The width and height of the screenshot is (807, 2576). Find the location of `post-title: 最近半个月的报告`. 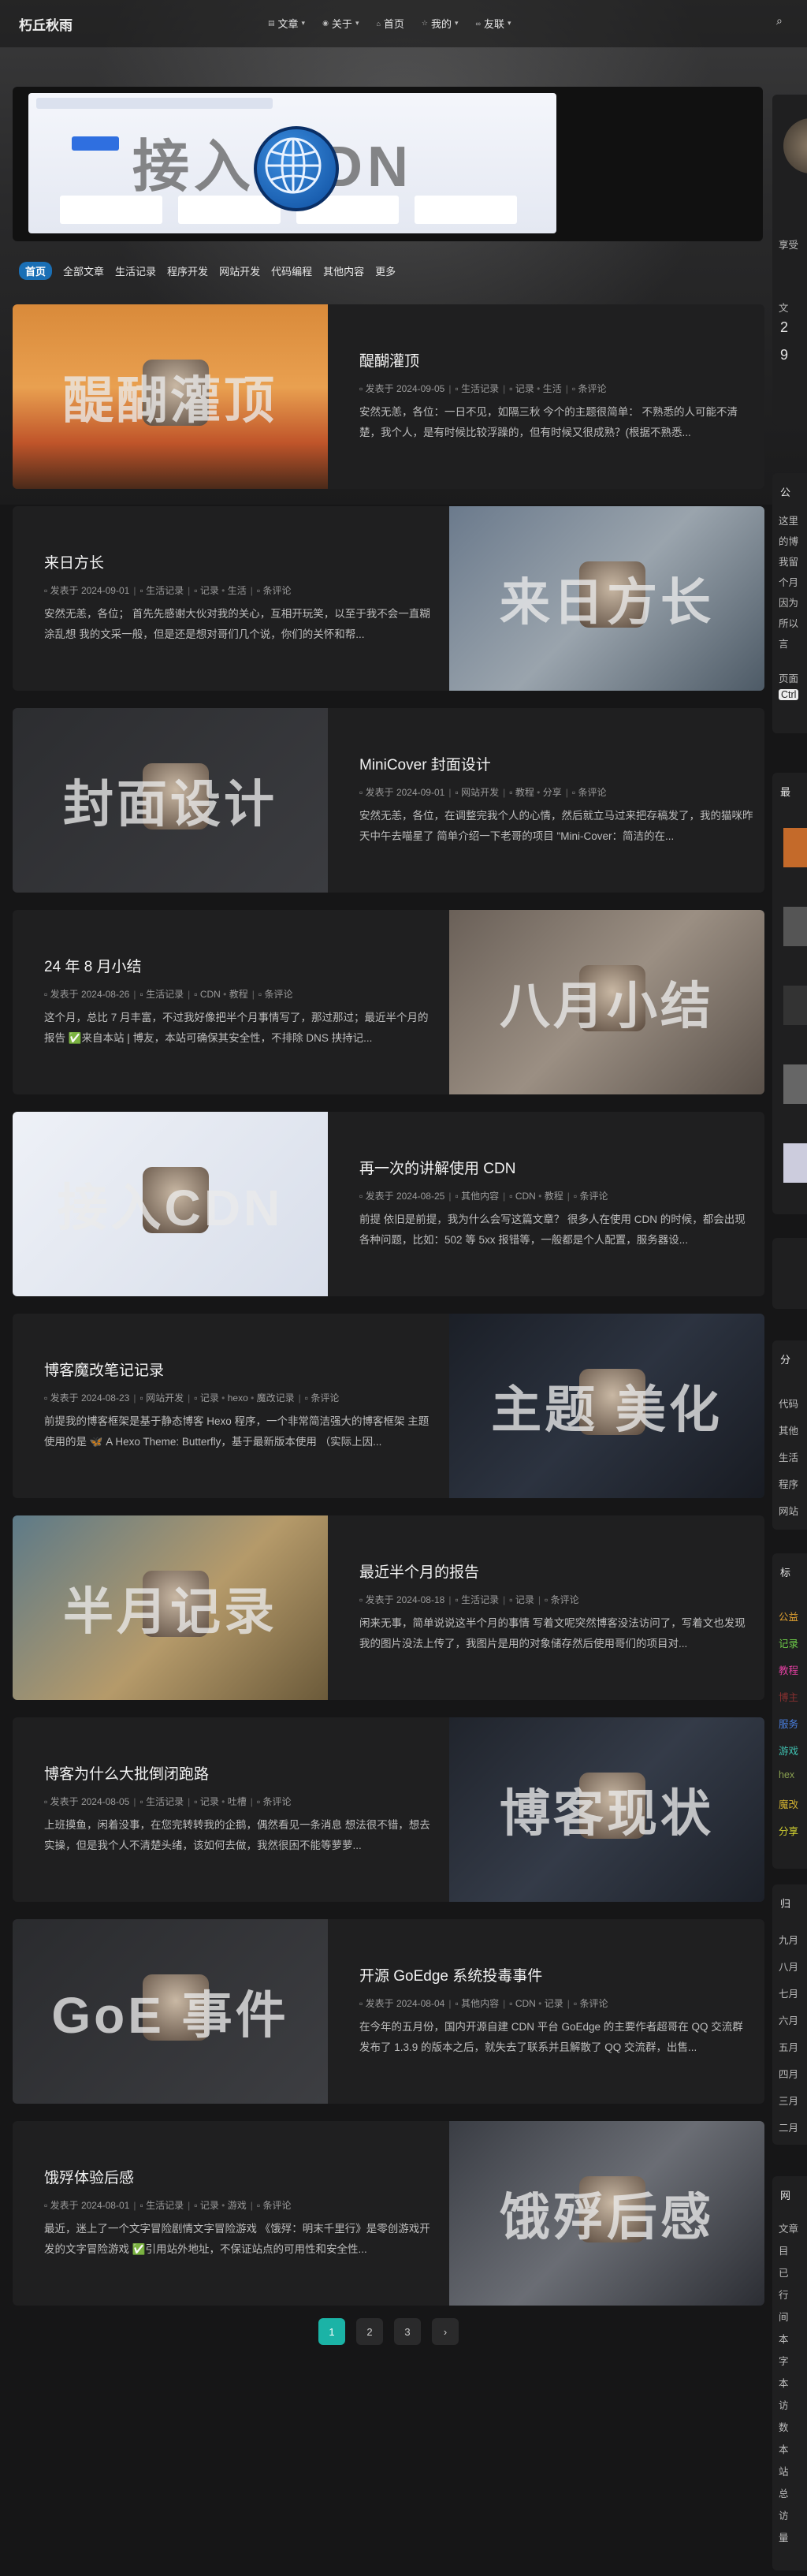

post-title: 最近半个月的报告 is located at coordinates (419, 1571).